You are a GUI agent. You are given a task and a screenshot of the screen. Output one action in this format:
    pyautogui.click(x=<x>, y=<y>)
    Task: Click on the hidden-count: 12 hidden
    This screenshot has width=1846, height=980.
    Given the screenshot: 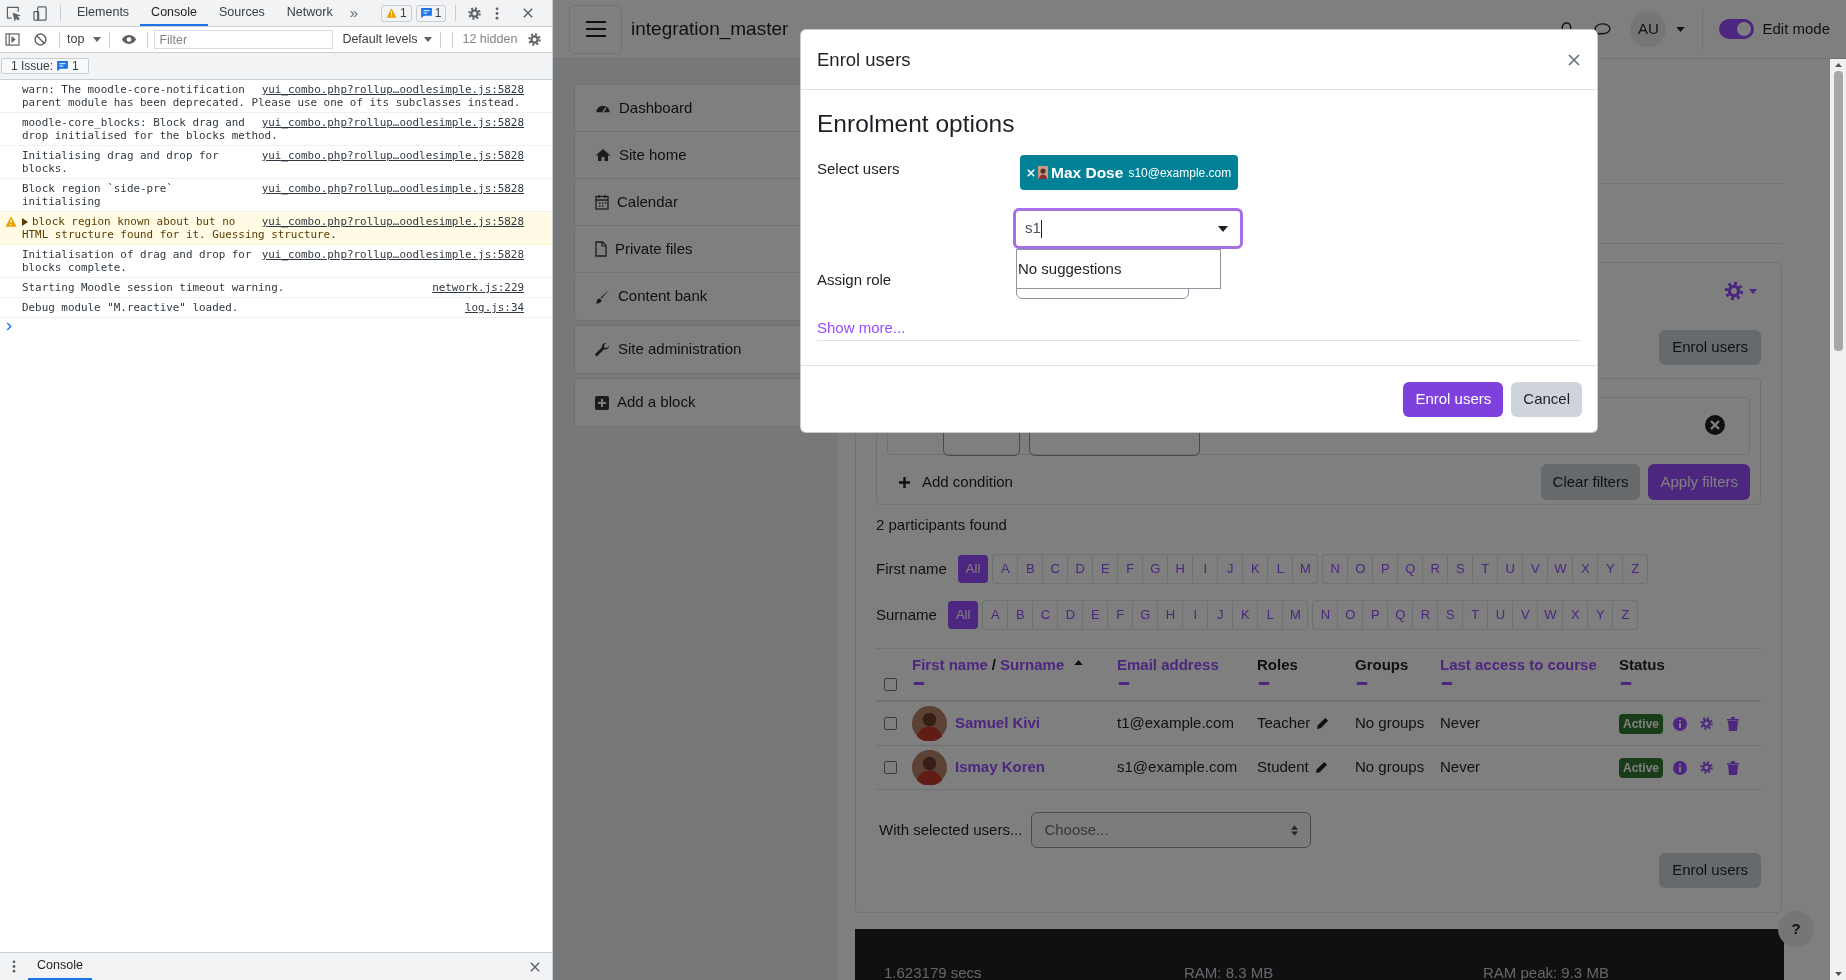 What is the action you would take?
    pyautogui.click(x=490, y=40)
    